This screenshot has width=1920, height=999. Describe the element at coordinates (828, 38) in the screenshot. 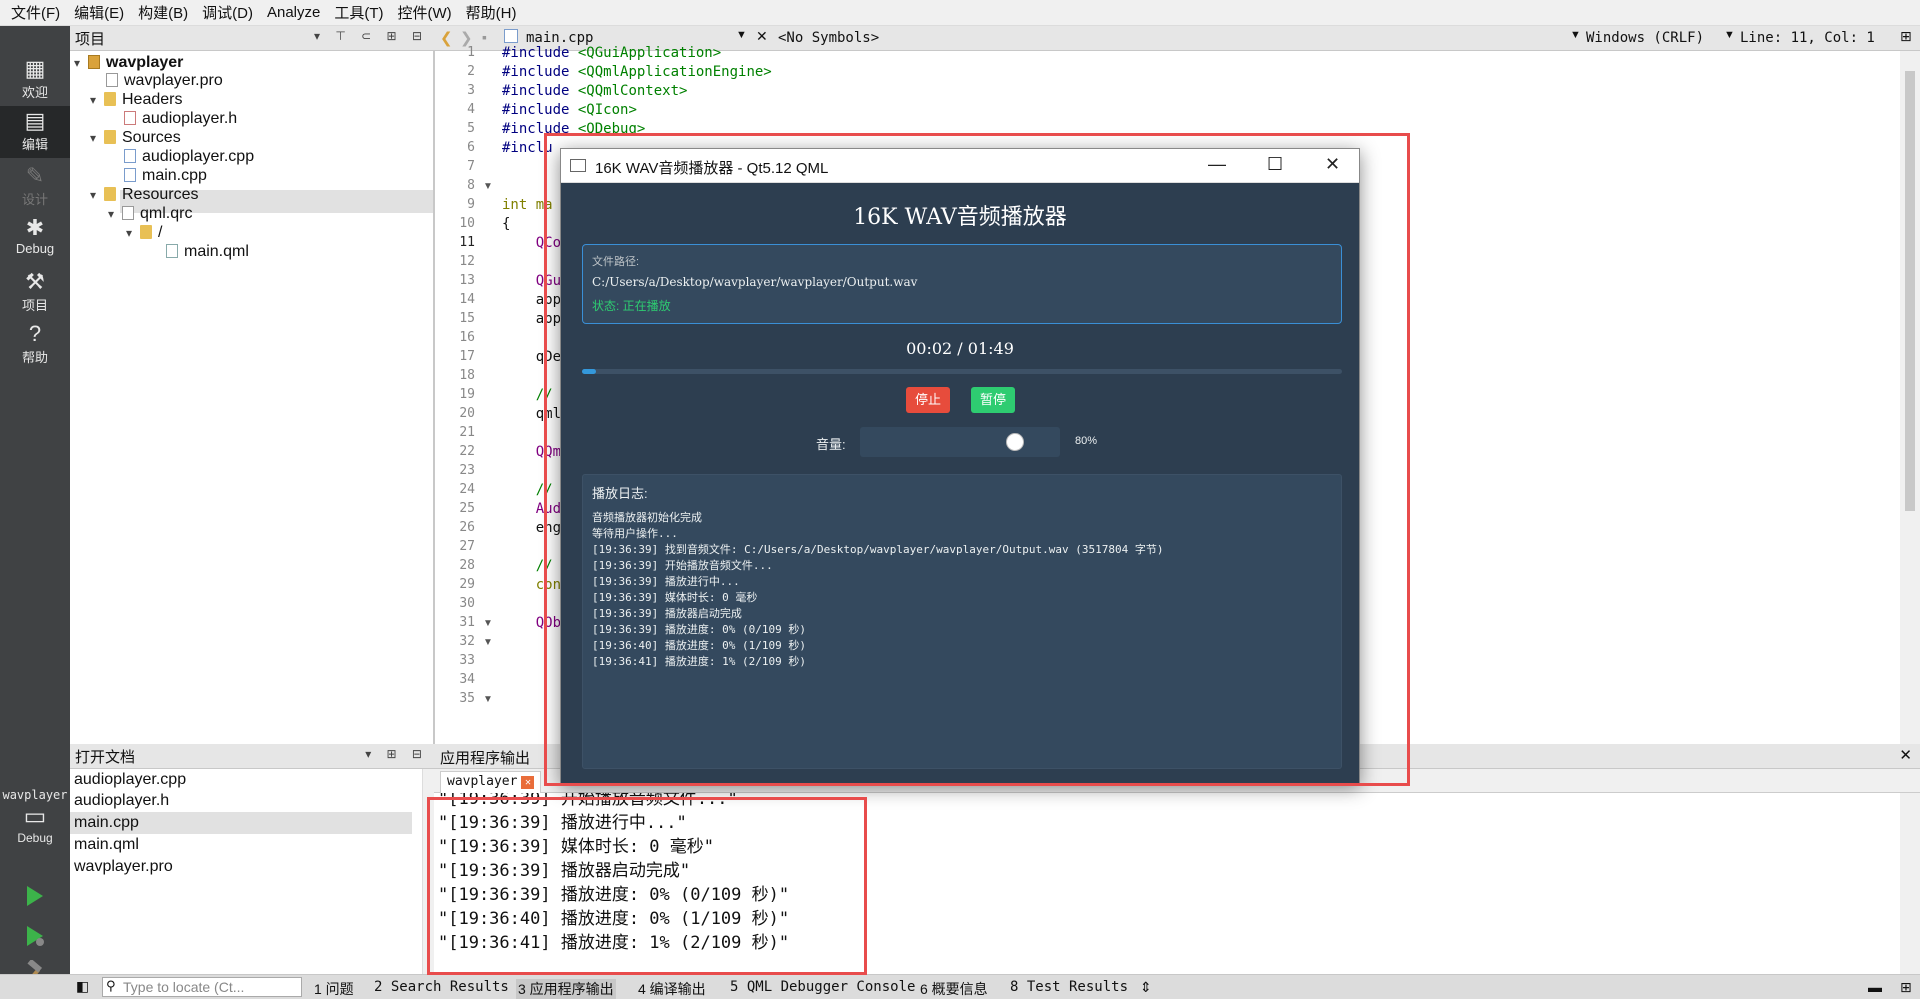

I see `symbols-combo: <No Symbols>` at that location.